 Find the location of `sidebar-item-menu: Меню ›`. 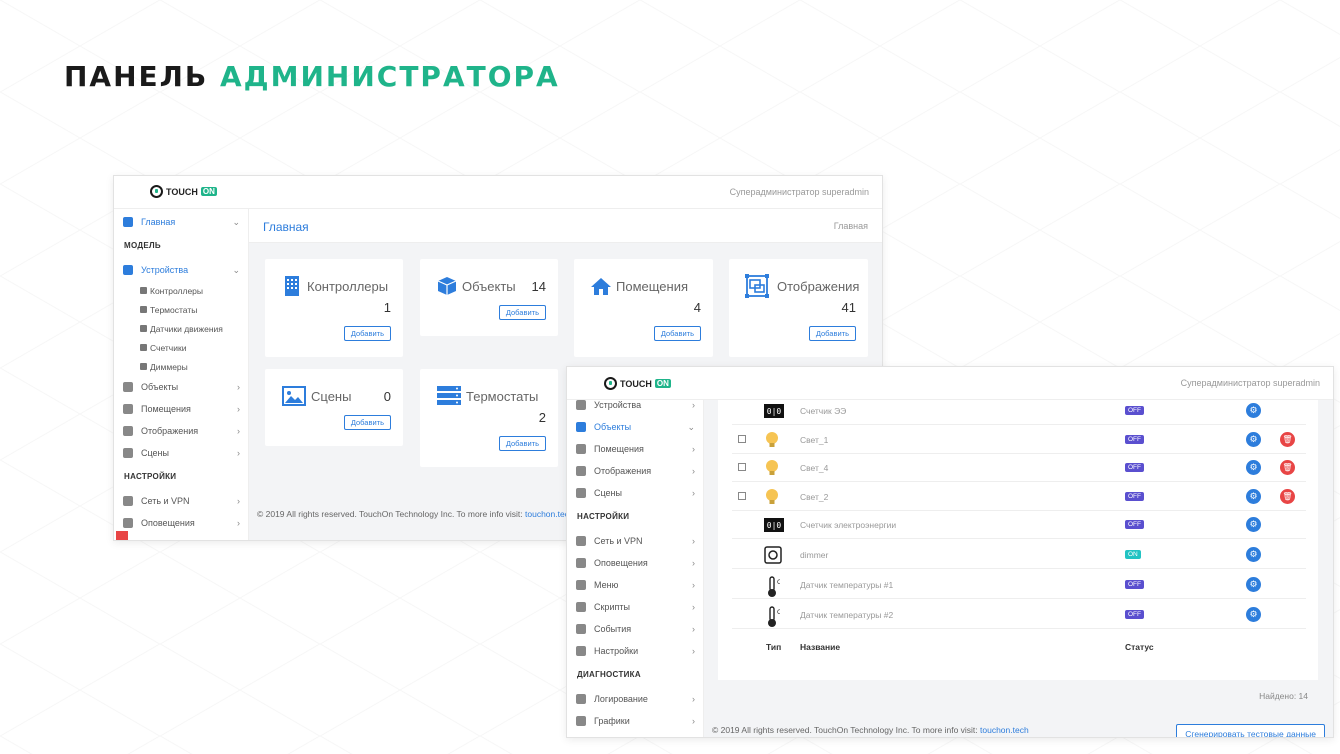

sidebar-item-menu: Меню › is located at coordinates (635, 585).